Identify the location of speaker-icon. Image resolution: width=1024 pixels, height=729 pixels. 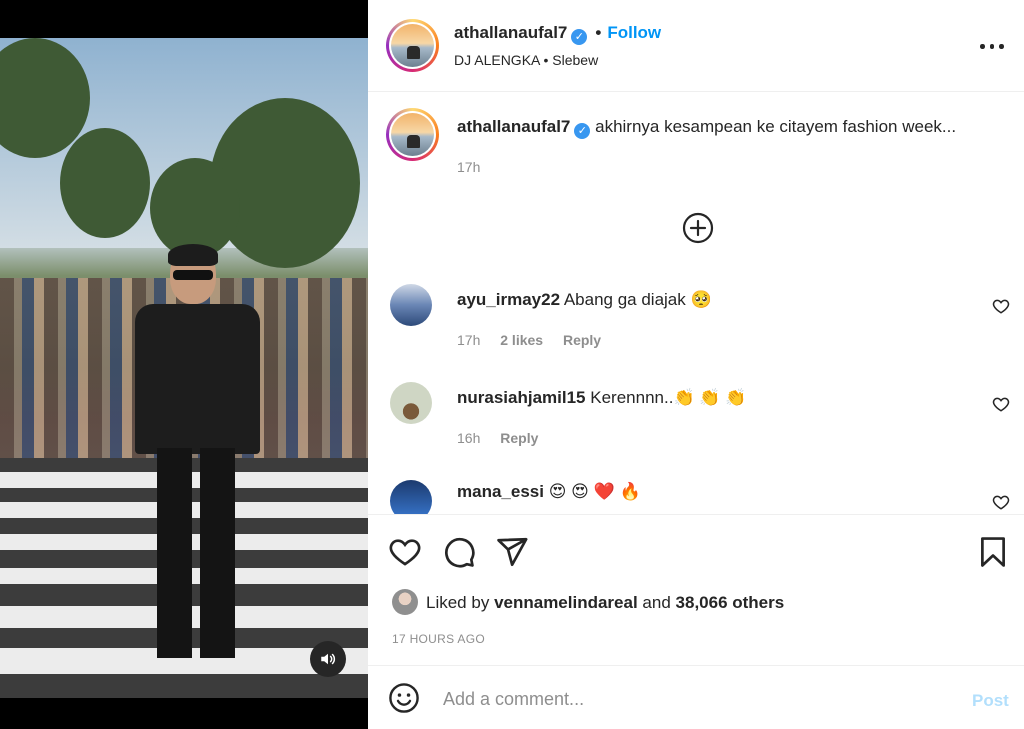
(328, 659).